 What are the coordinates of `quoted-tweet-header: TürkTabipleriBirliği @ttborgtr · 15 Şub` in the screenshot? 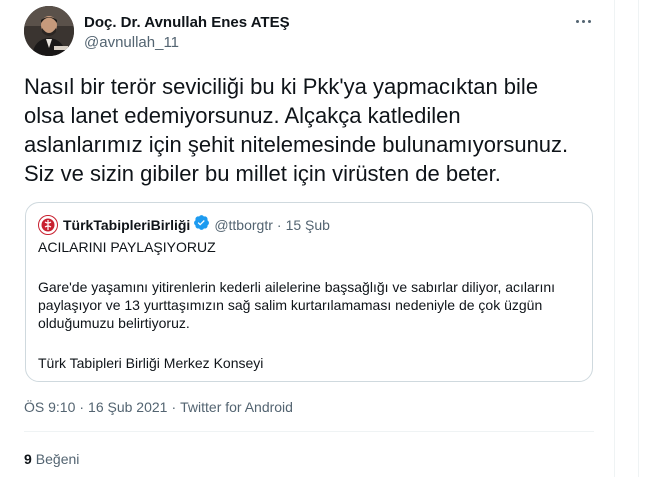 It's located at (184, 224).